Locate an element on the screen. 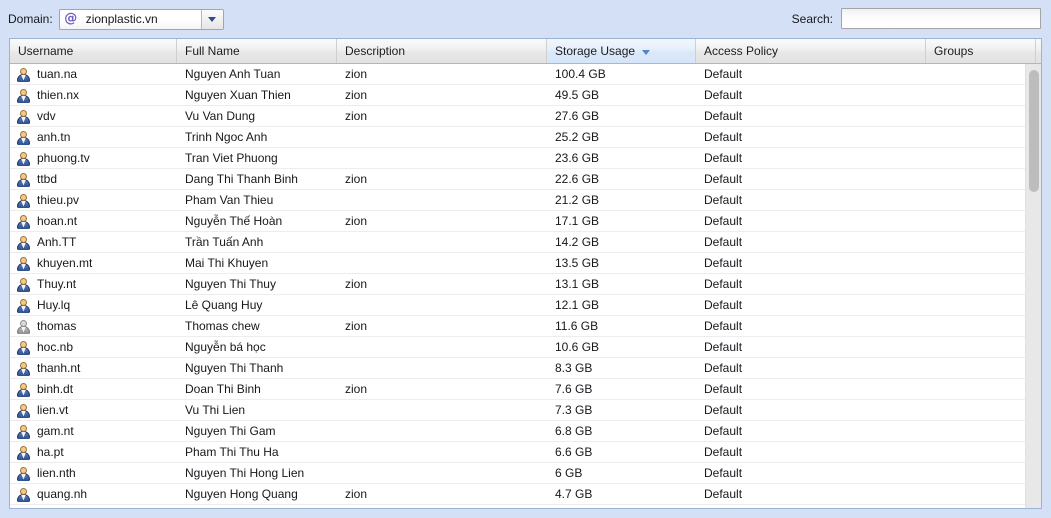 The width and height of the screenshot is (1051, 518). cell-text: Nguyen Thi Gam is located at coordinates (230, 431).